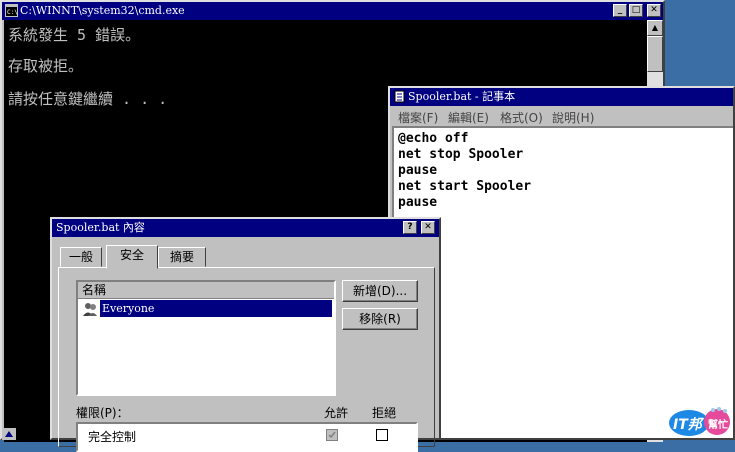  What do you see at coordinates (216, 308) in the screenshot?
I see `everyone-label: Everyone` at bounding box center [216, 308].